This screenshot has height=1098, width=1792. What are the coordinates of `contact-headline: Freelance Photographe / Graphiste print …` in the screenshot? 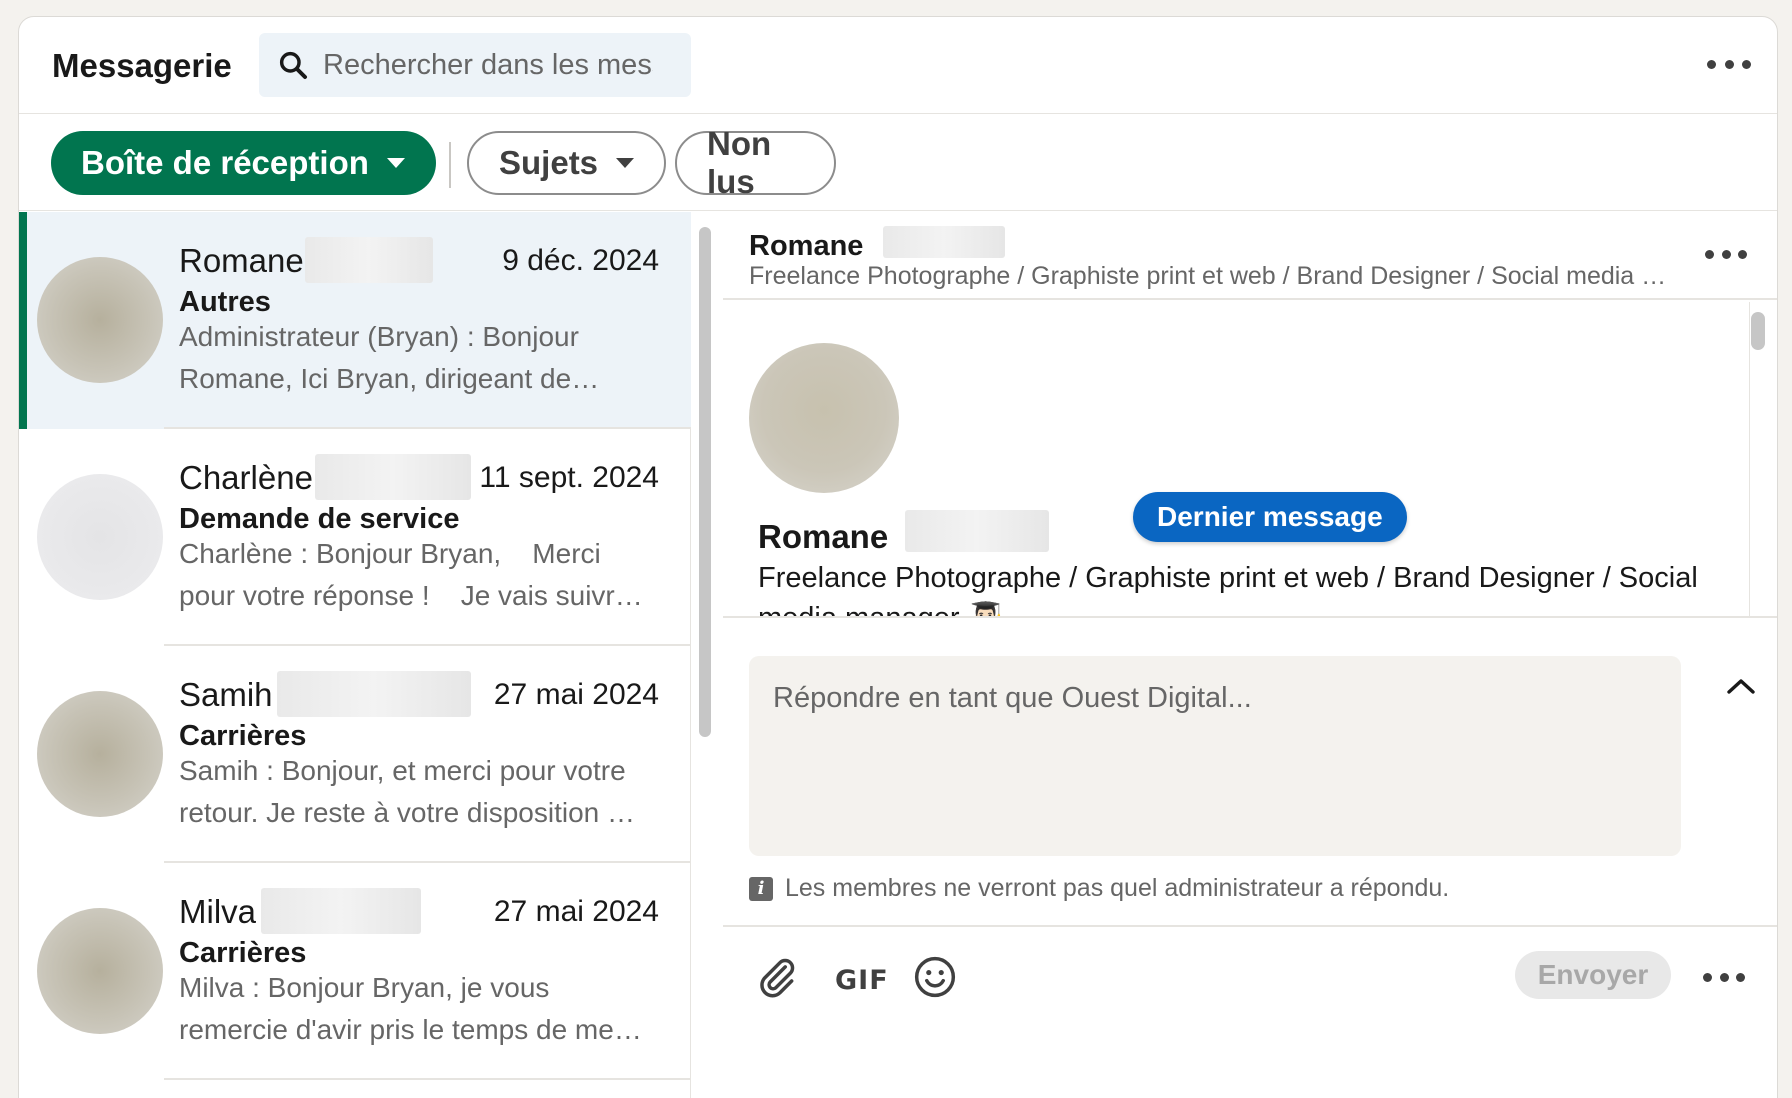 It's located at (1208, 276).